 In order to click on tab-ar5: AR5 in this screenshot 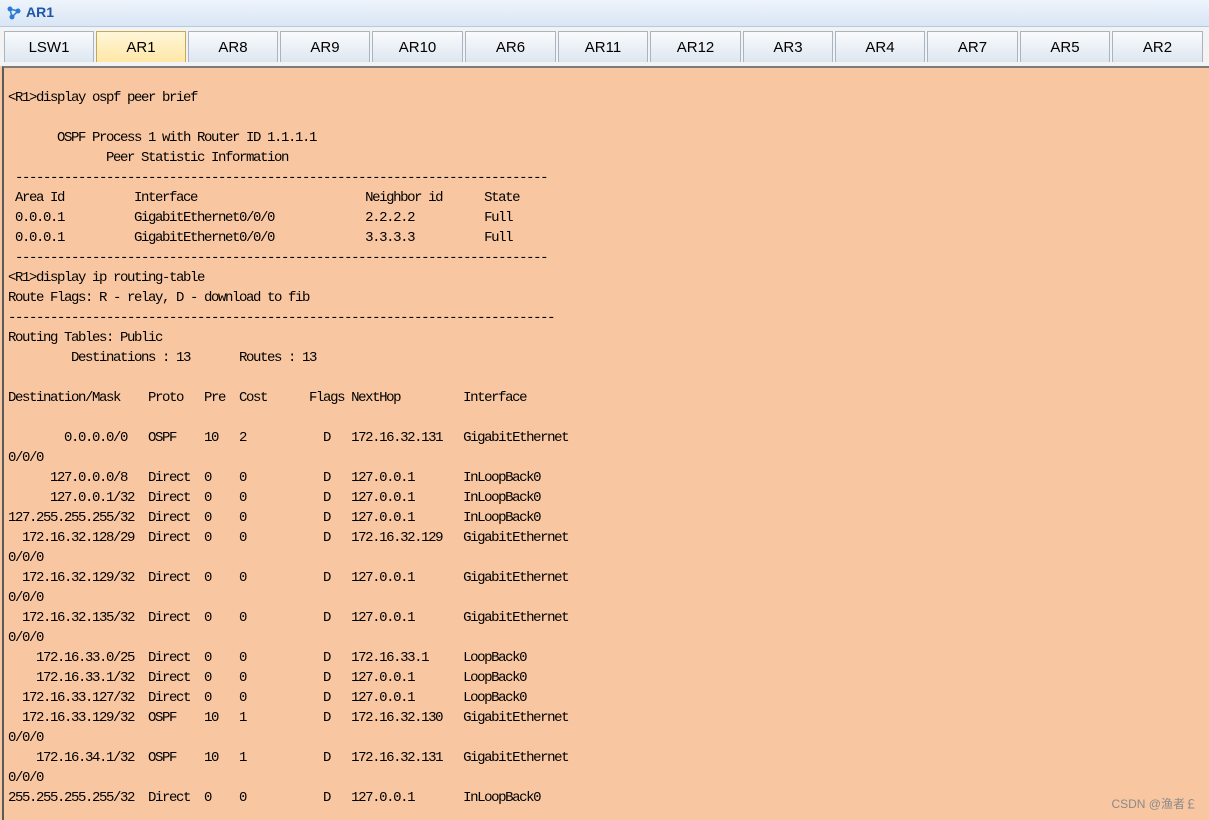, I will do `click(1065, 46)`.